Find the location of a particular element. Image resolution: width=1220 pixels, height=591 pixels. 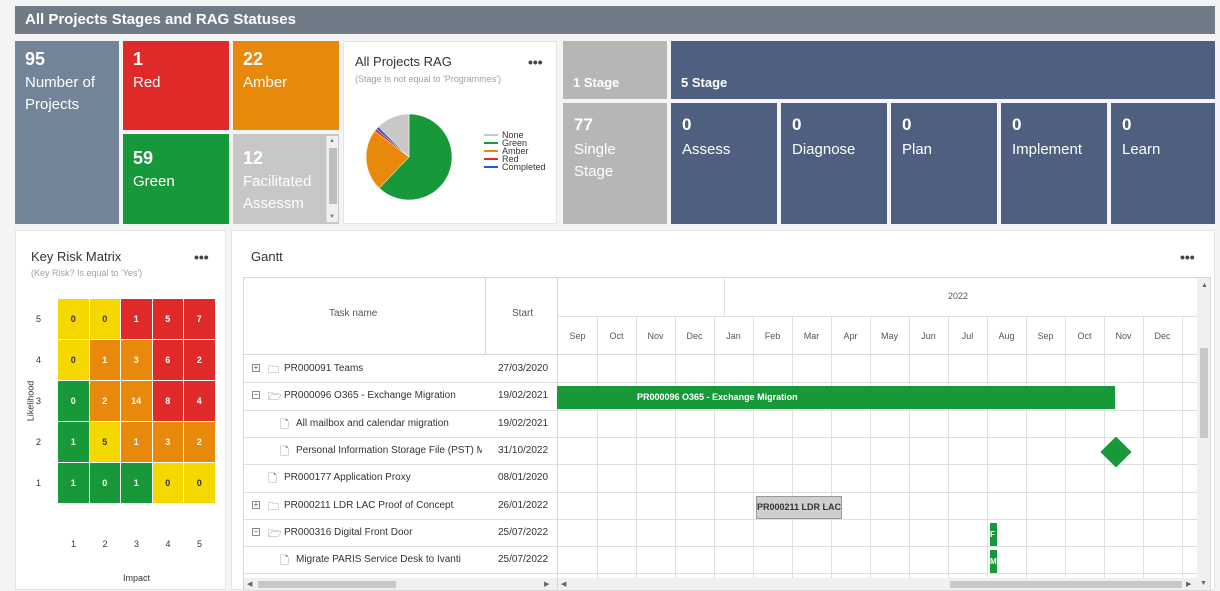

gantt-task-row: + 🗀 PR000091 Teams 27/03/2020 is located at coordinates (400, 368).